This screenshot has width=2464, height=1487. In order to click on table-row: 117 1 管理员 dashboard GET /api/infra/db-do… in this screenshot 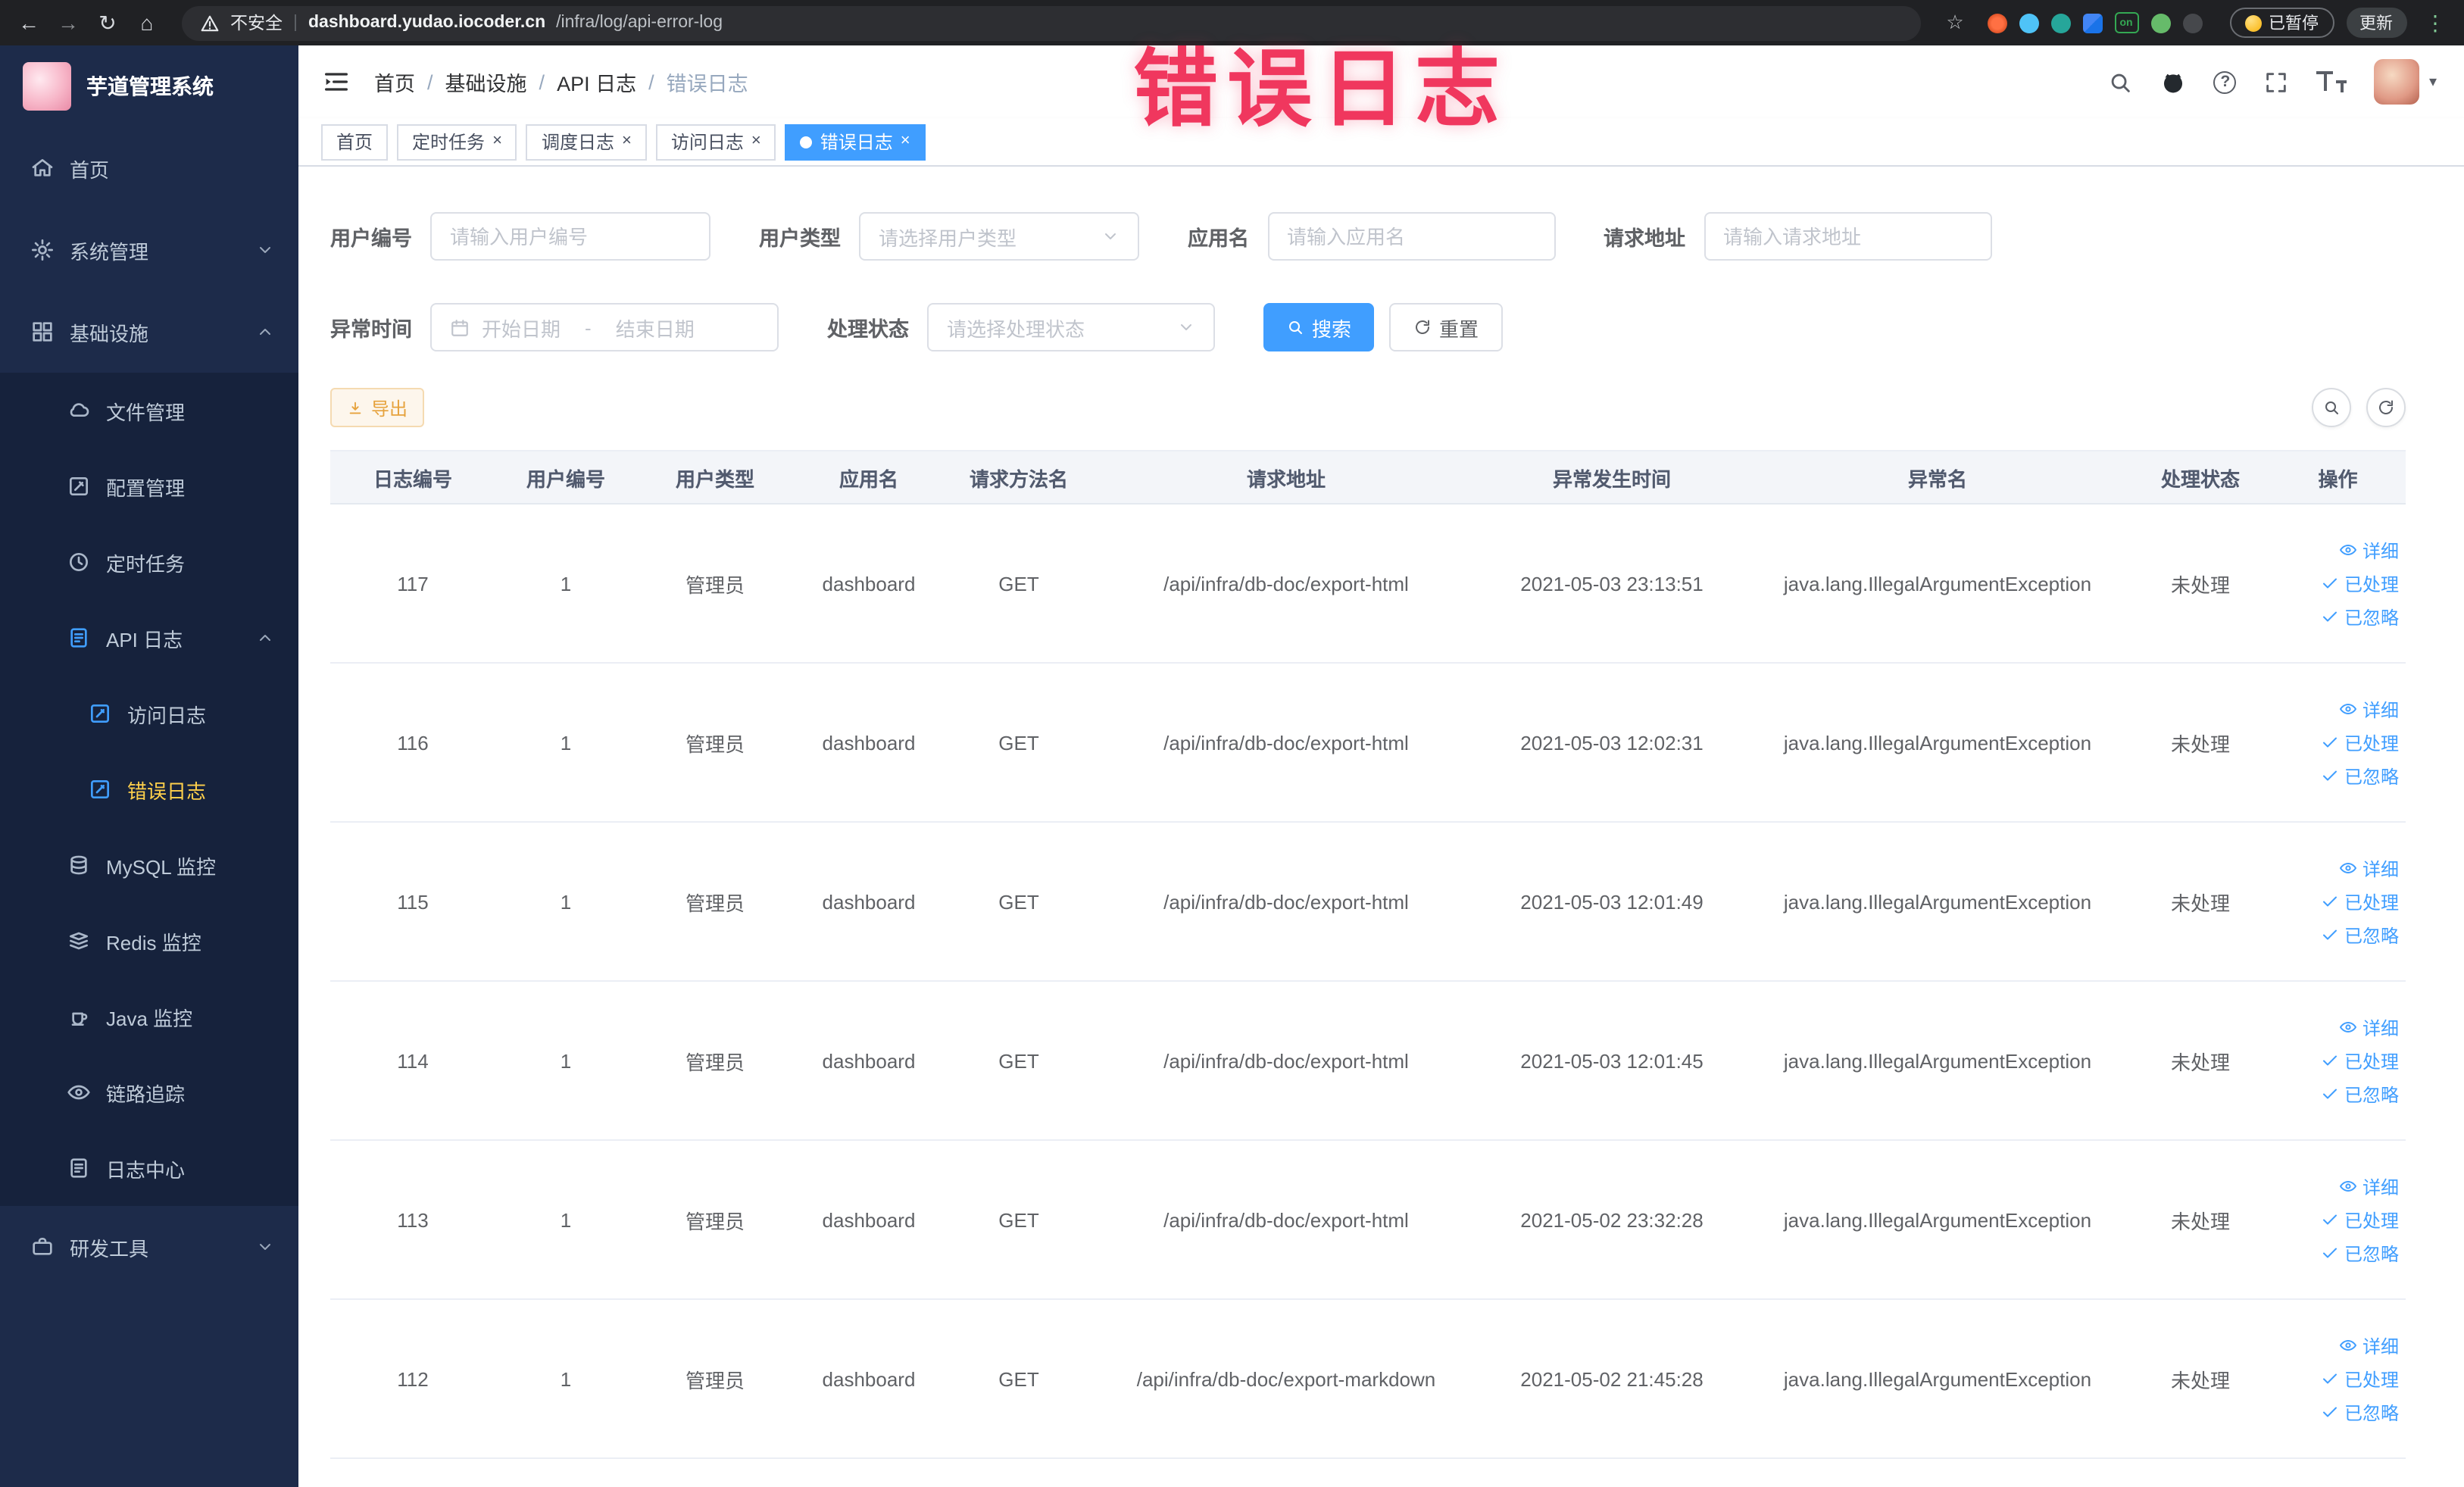, I will do `click(1367, 584)`.